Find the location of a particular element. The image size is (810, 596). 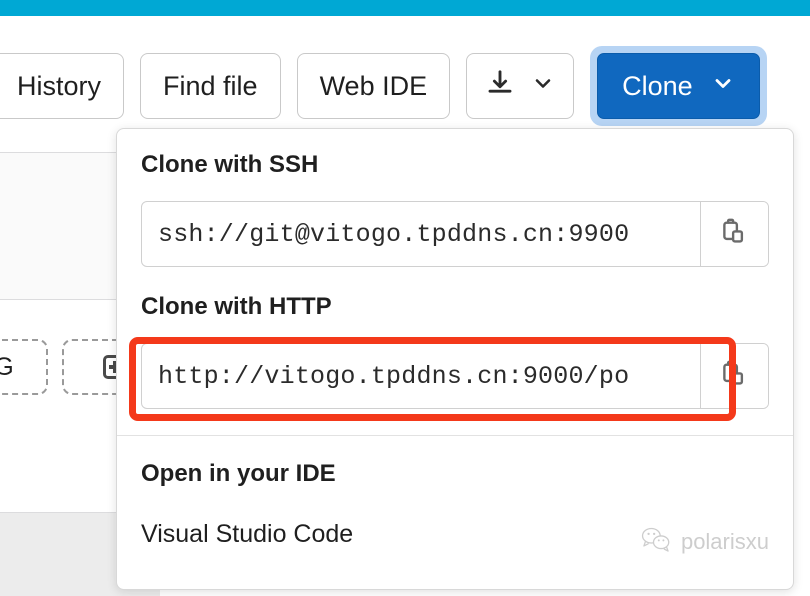

clone-button: Clone is located at coordinates (678, 86).